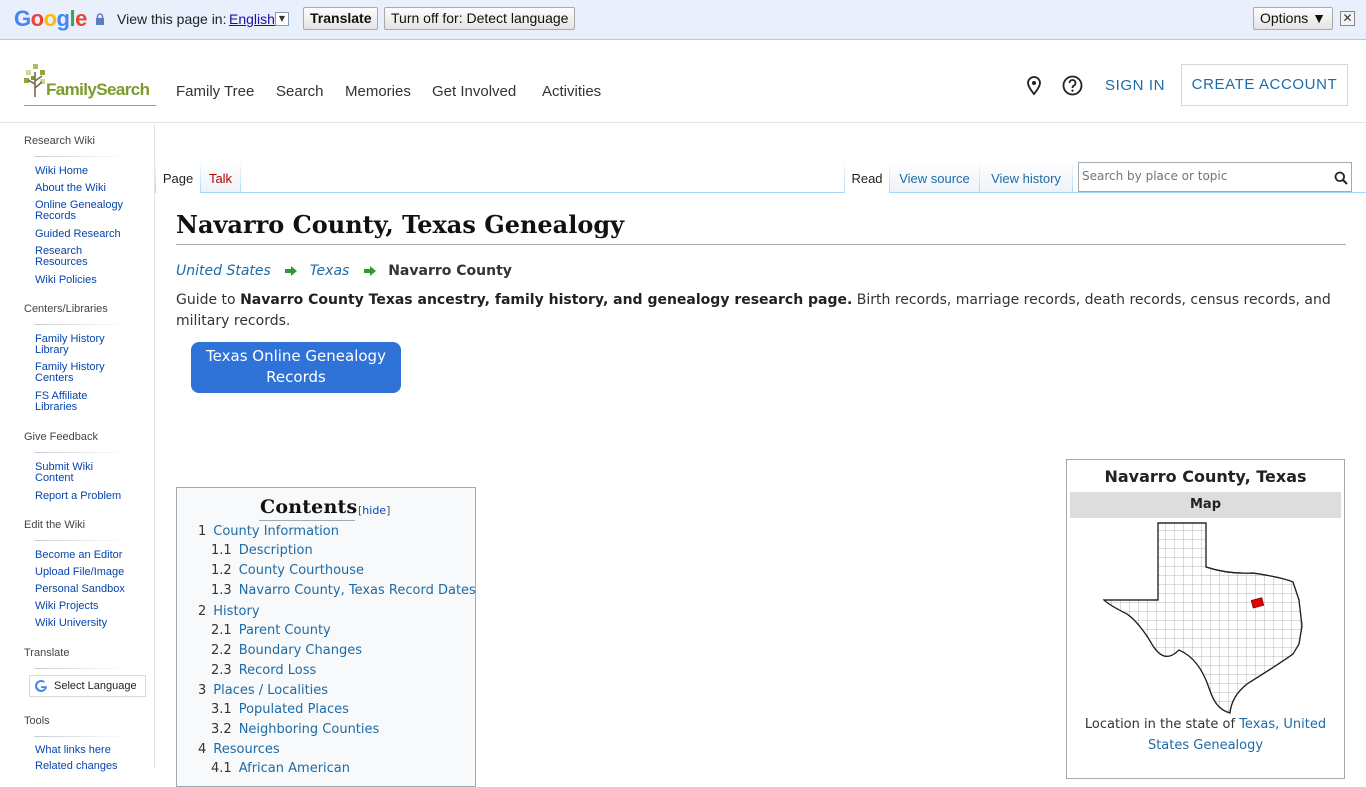 This screenshot has height=787, width=1366. I want to click on toc-item: 1 County Information, so click(268, 531).